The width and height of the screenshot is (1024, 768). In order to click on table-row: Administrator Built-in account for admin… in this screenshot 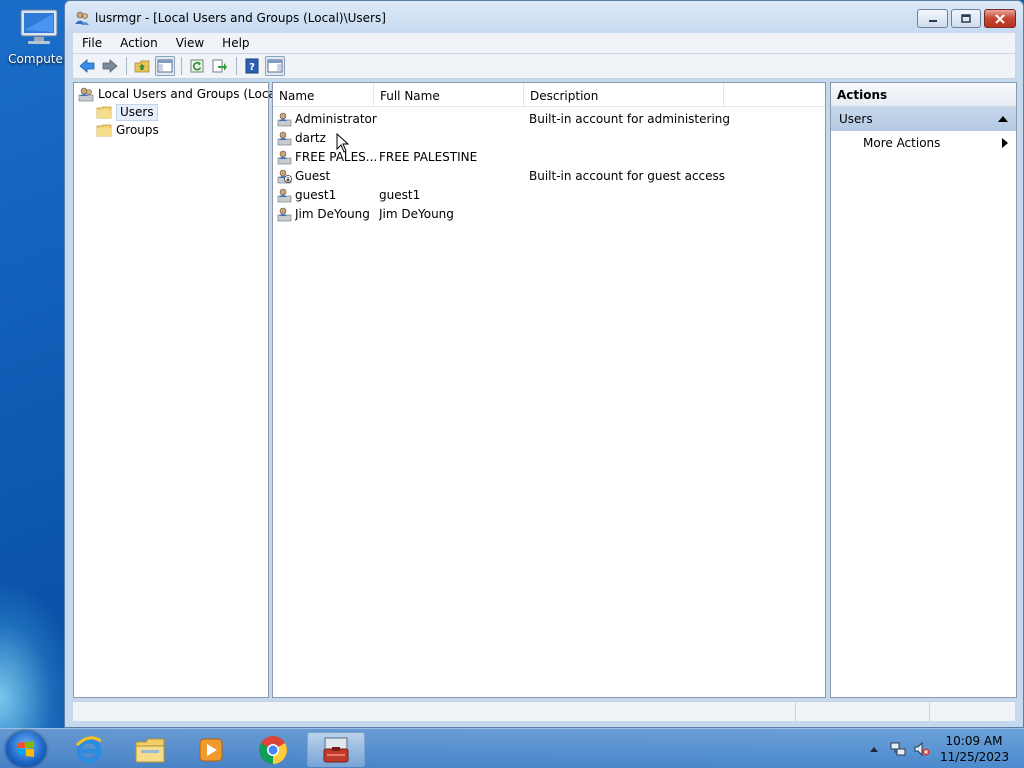, I will do `click(503, 118)`.